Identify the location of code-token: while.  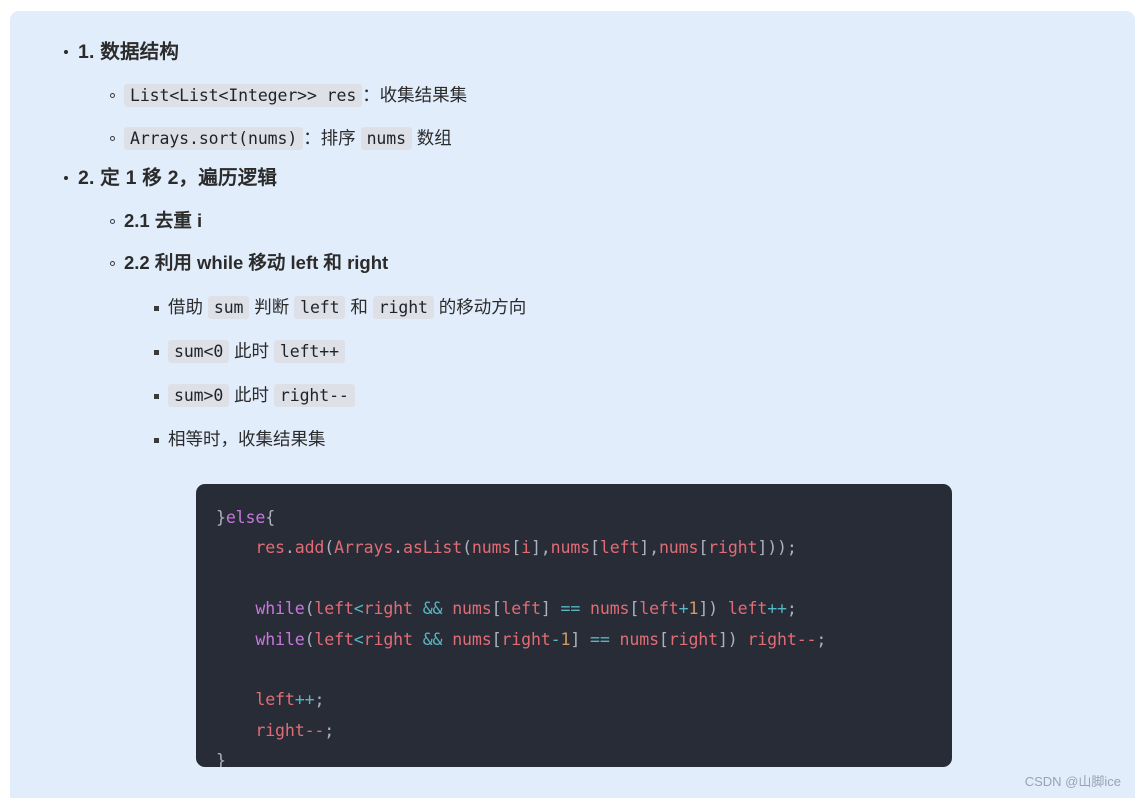
(280, 609).